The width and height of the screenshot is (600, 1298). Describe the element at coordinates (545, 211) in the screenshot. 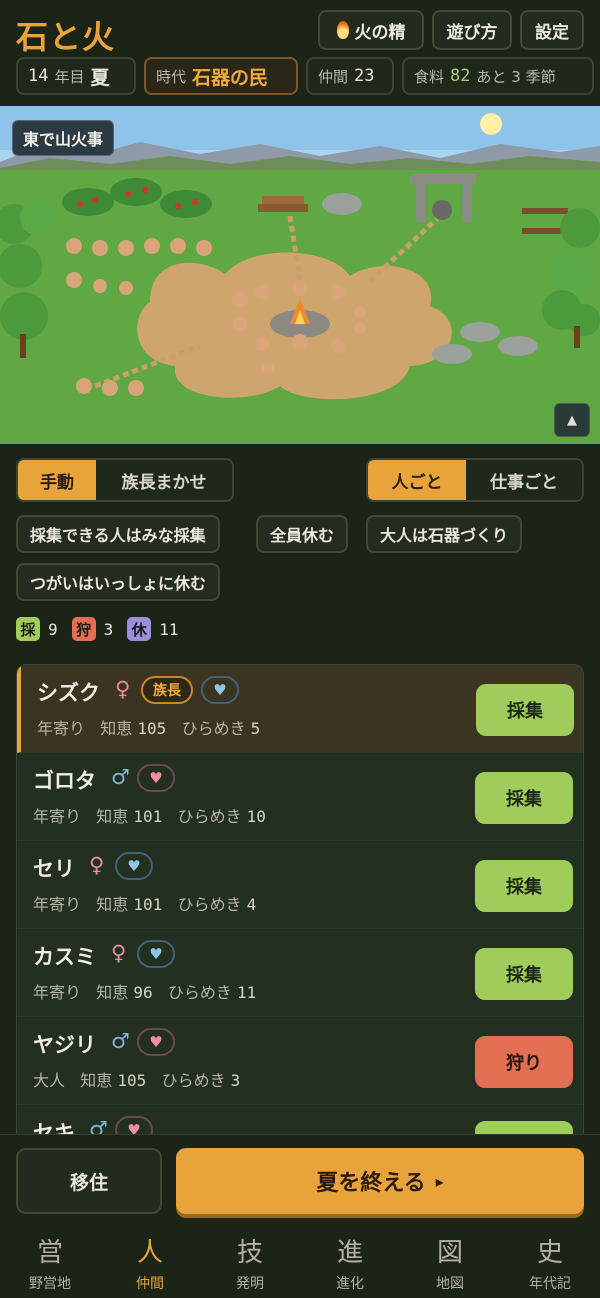

I see `fence-top` at that location.